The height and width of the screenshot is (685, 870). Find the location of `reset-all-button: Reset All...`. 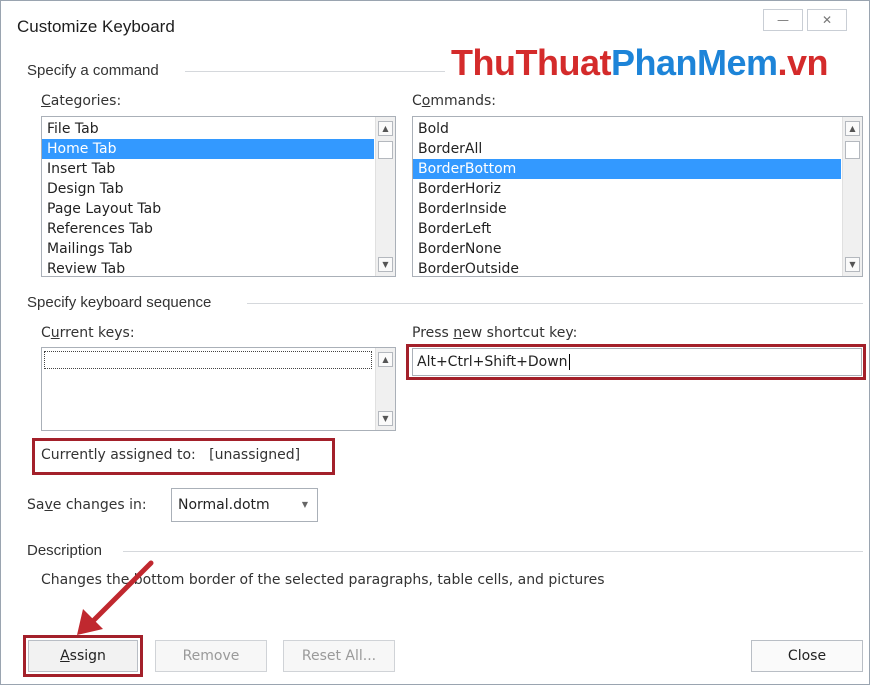

reset-all-button: Reset All... is located at coordinates (339, 656).